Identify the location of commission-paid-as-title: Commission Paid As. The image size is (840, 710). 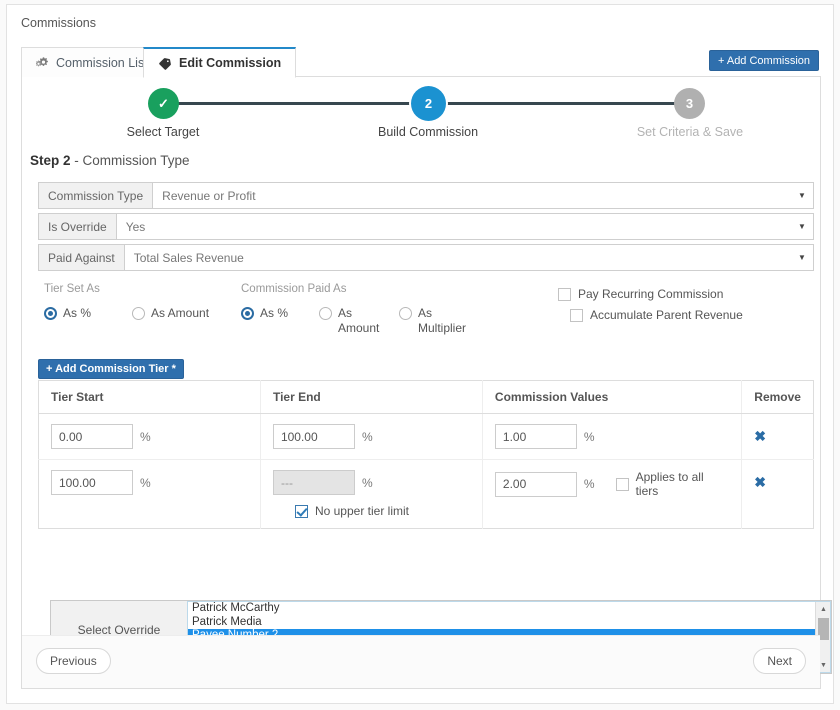
(294, 289).